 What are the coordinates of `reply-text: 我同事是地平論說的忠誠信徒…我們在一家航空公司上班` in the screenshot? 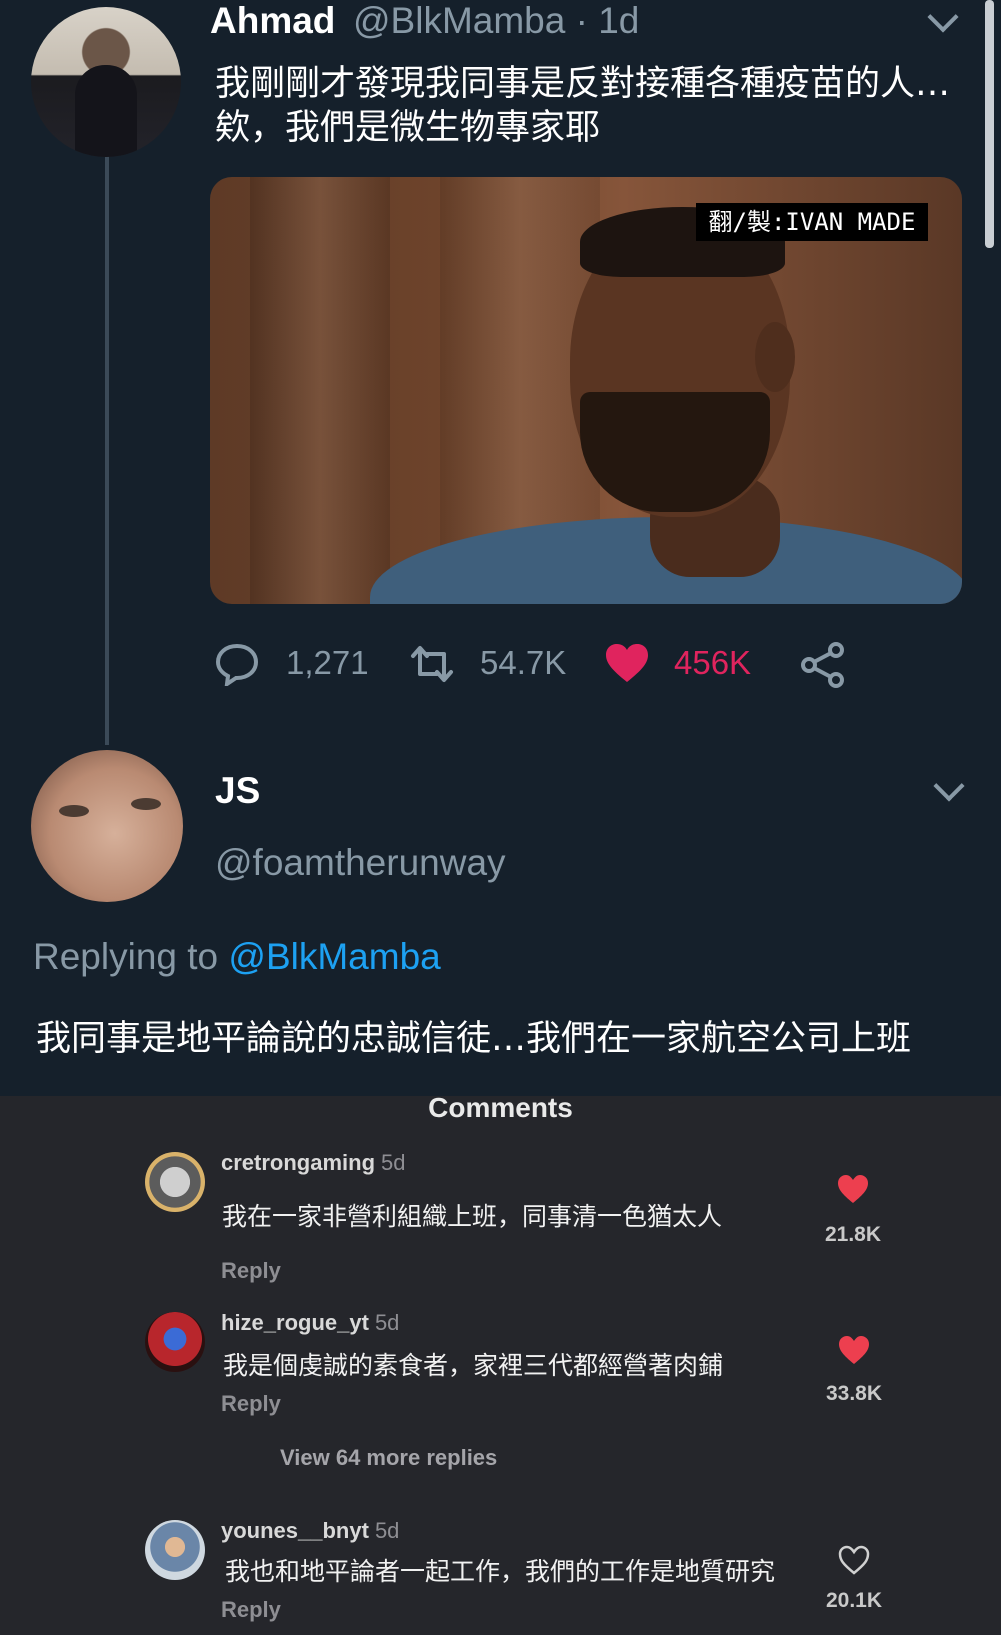 It's located at (474, 1039).